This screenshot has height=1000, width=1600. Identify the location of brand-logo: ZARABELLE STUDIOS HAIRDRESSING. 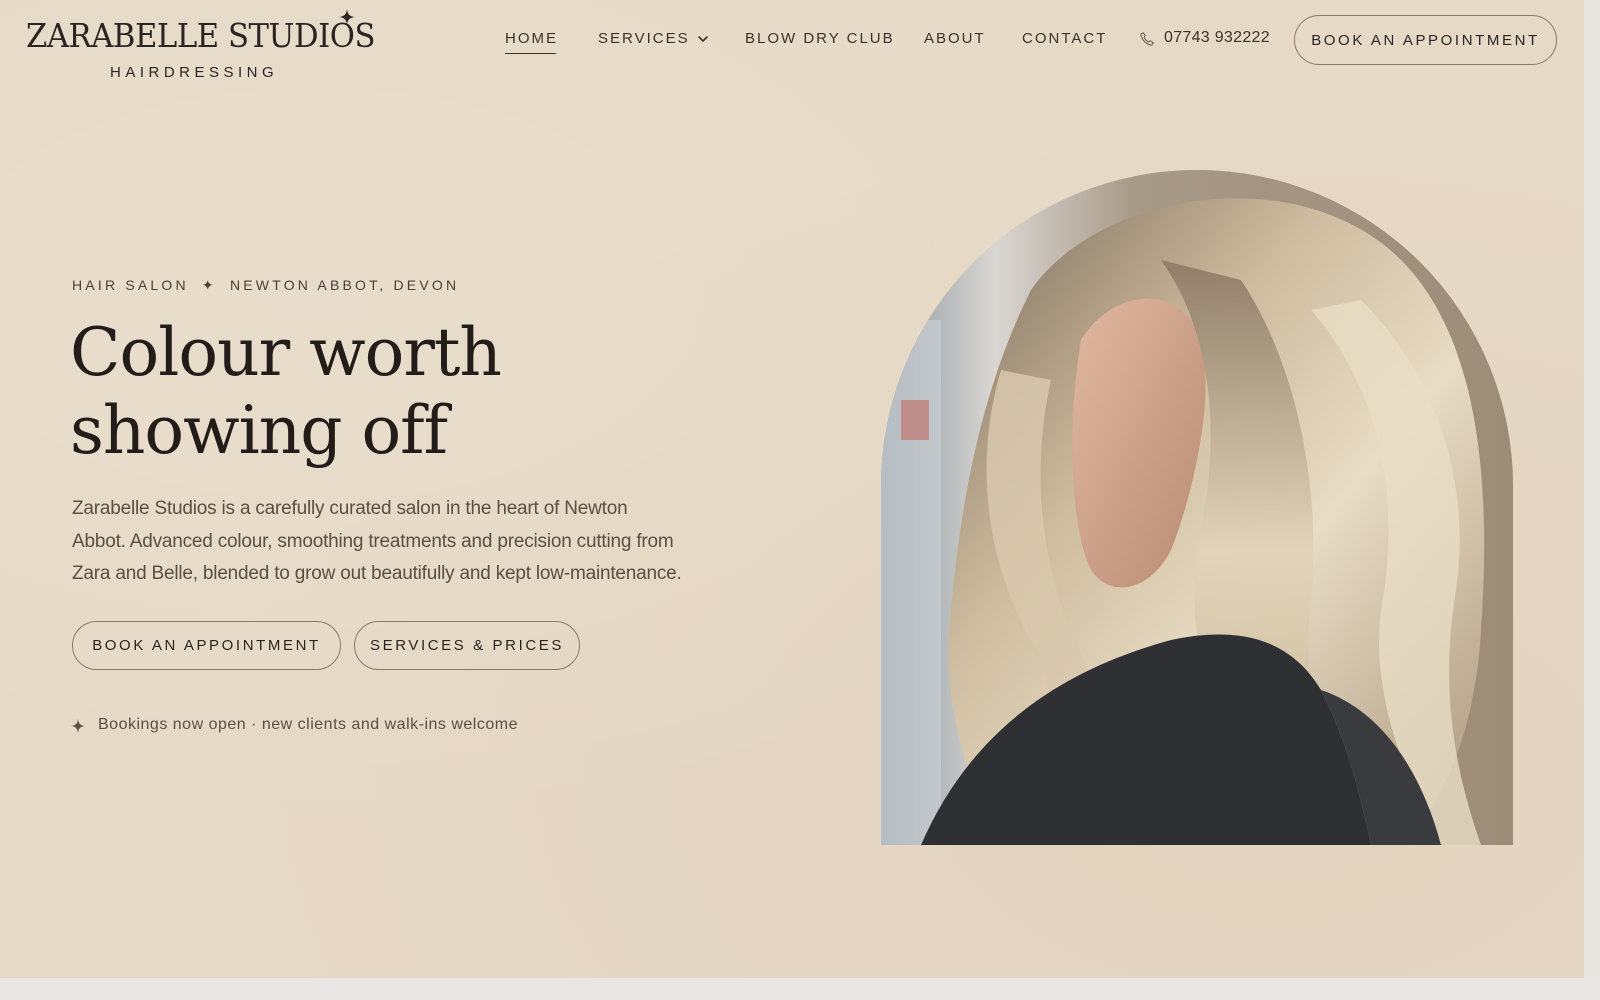
(200, 44).